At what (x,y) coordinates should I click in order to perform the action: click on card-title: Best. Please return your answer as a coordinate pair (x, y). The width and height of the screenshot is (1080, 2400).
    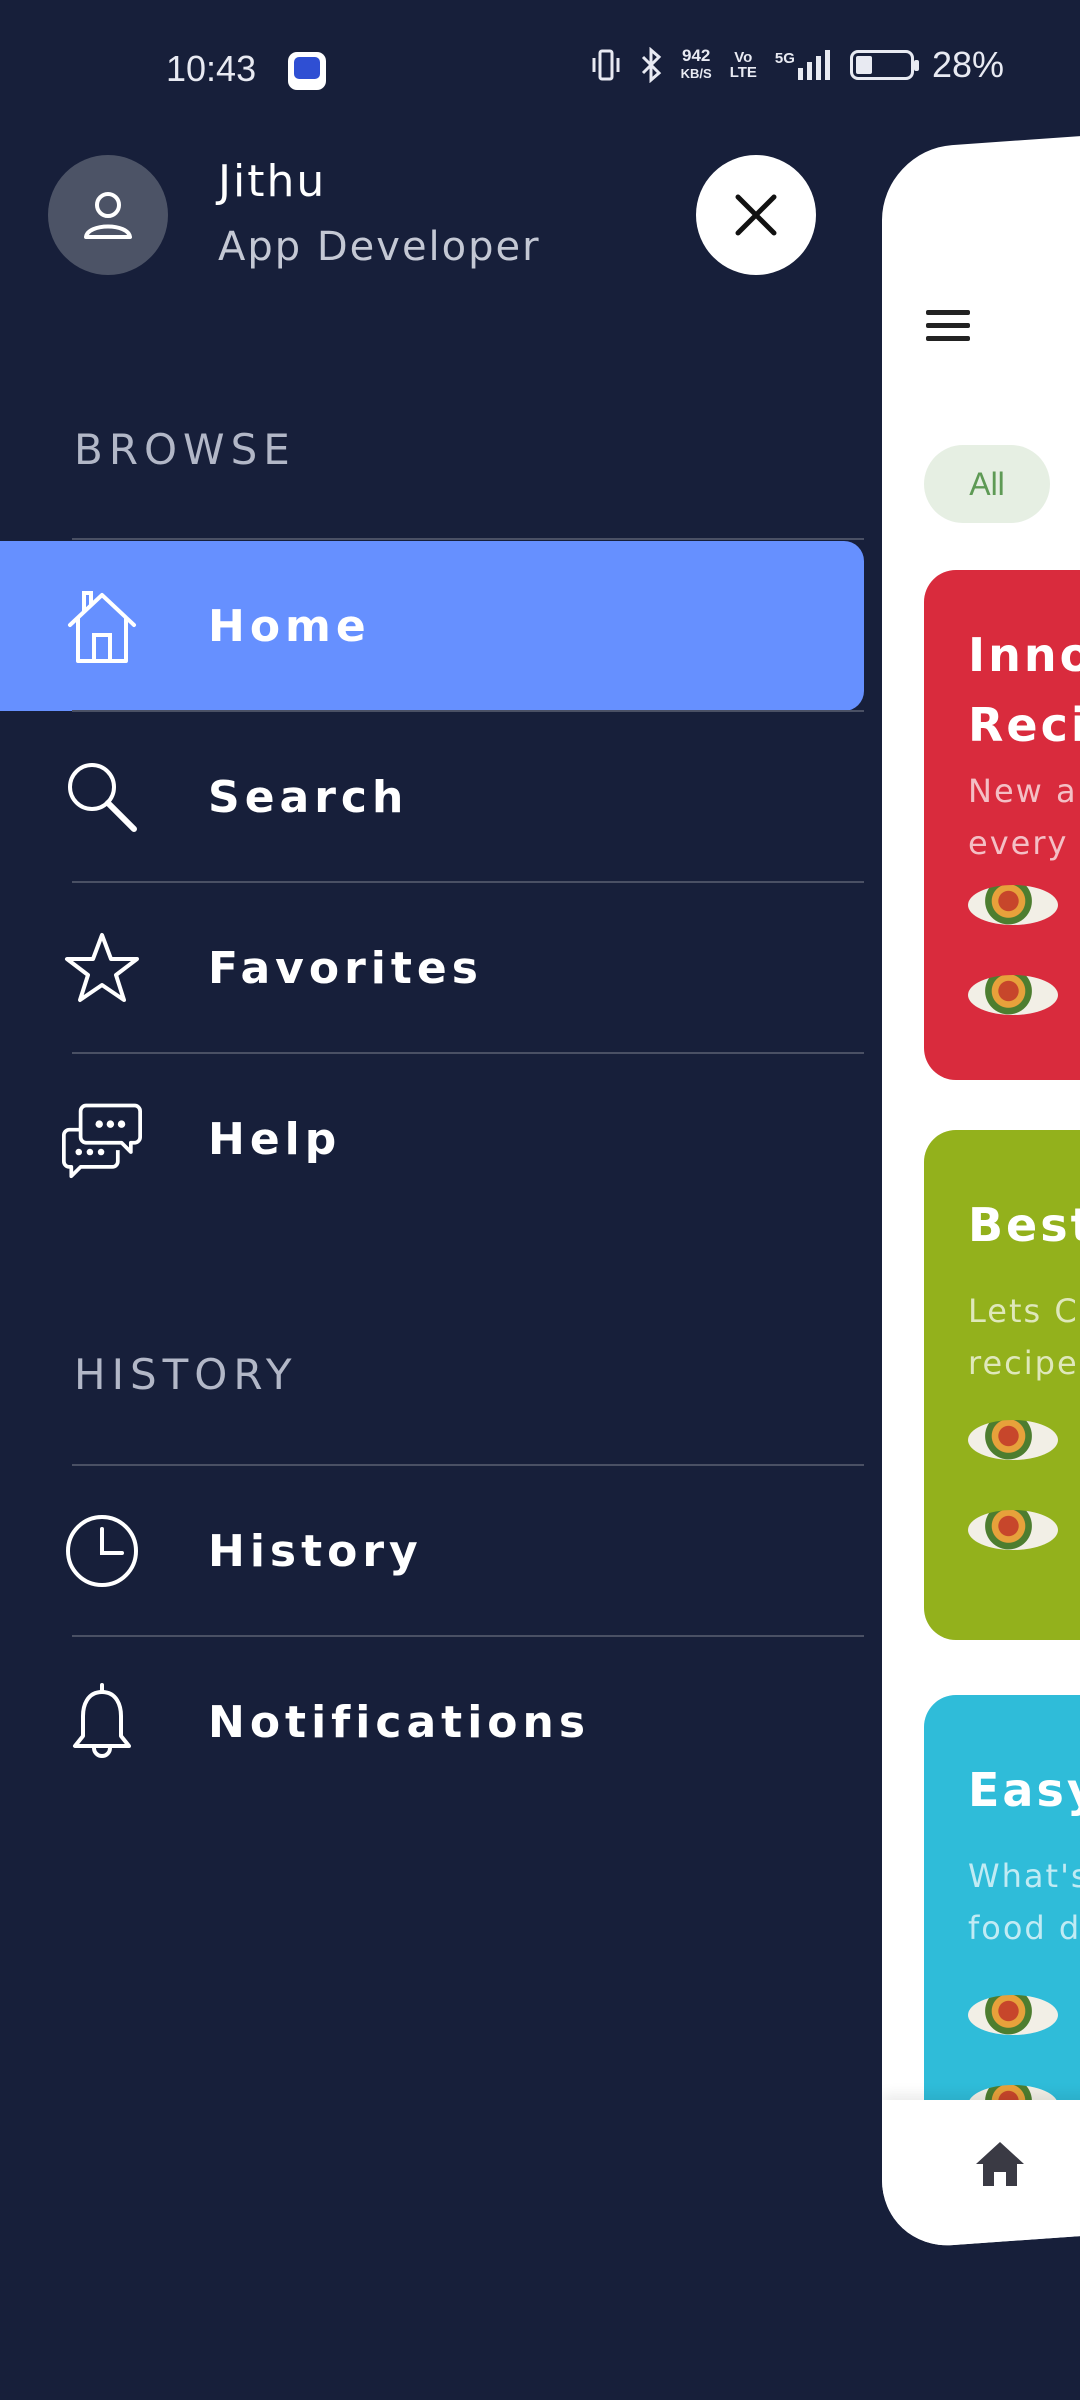
    Looking at the image, I should click on (1024, 1225).